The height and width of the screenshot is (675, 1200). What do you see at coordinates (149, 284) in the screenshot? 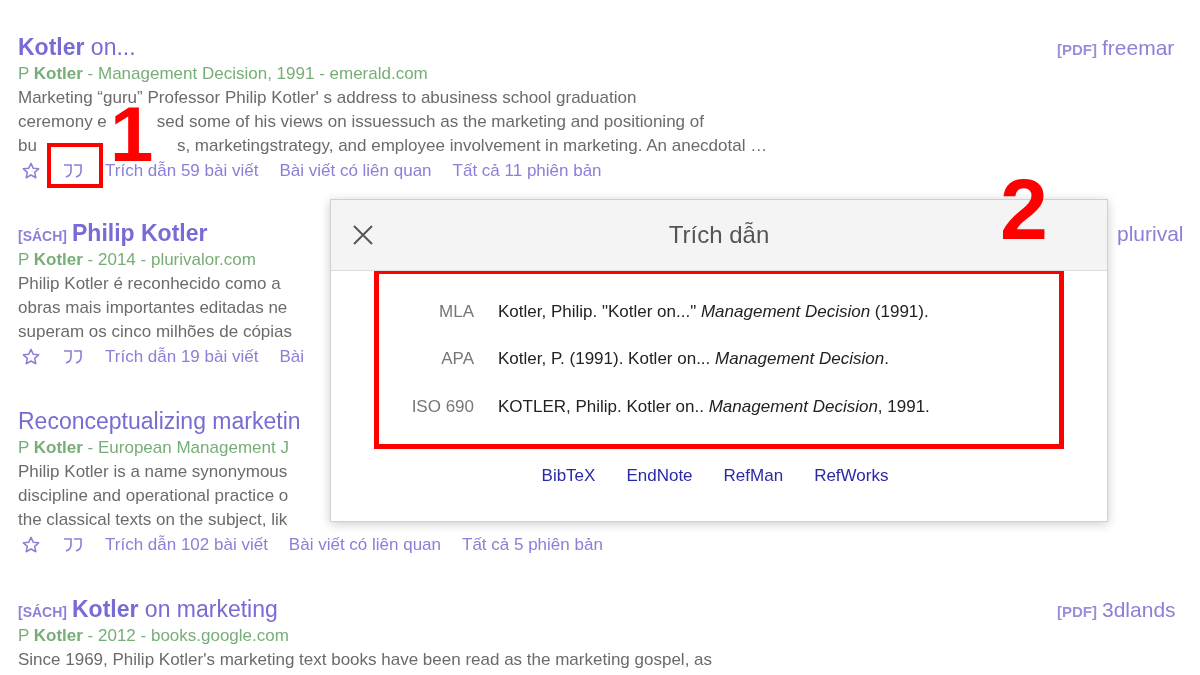
I see `result-snippet: Philip Kotler é reconhecido como a` at bounding box center [149, 284].